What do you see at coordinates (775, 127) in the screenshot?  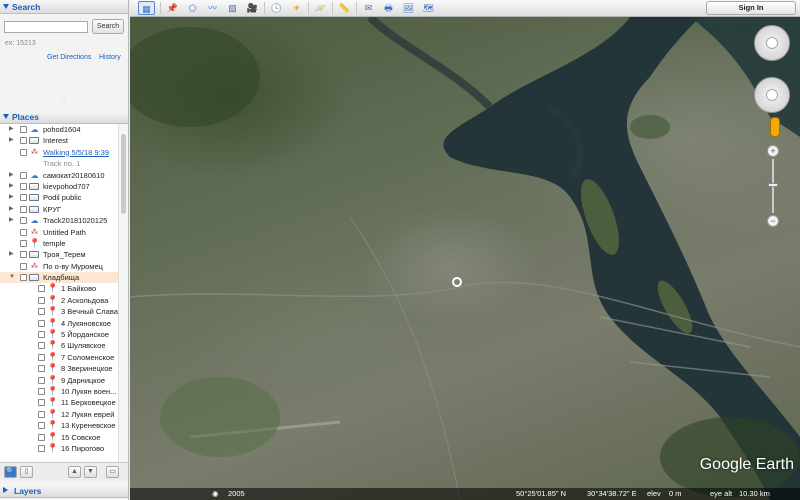 I see `street-view-pegman-icon` at bounding box center [775, 127].